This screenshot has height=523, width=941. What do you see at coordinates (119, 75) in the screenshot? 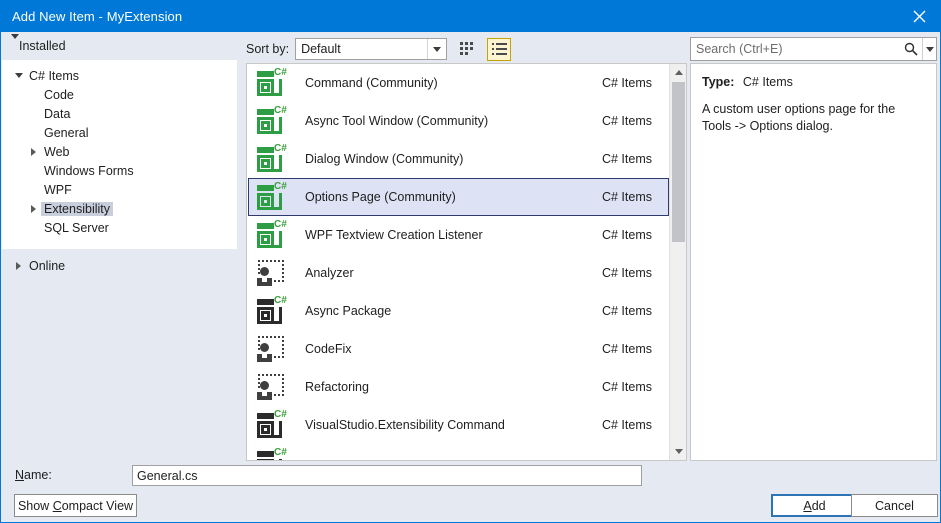
I see `tree-item-csharp-items: C# Items` at bounding box center [119, 75].